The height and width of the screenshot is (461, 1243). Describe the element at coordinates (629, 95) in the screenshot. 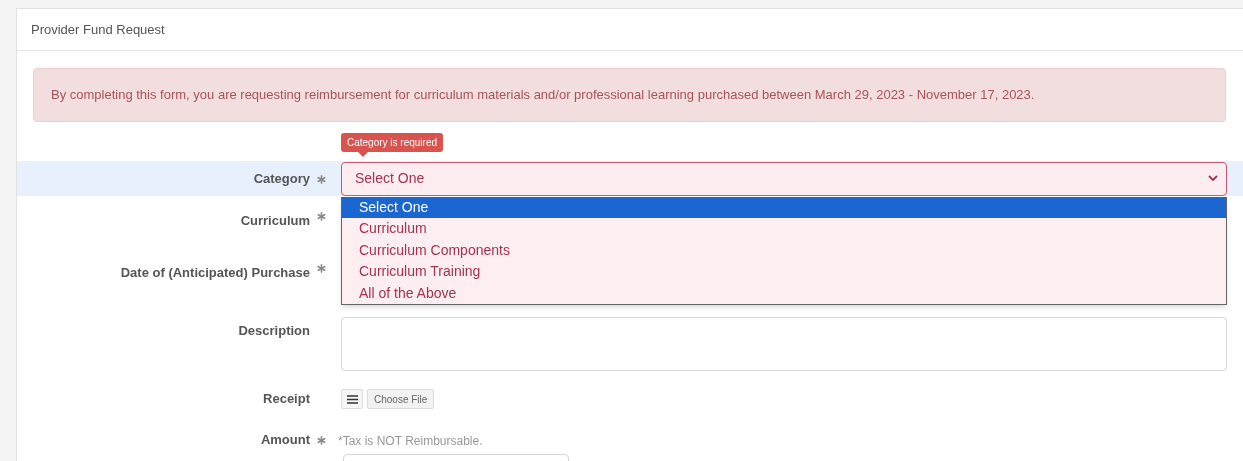

I see `info-alert: By completing this form, you are requesting reimbursement for curriculum materials and/or professional learning purchased between March 29, 2023 - November 17, 2023.` at that location.